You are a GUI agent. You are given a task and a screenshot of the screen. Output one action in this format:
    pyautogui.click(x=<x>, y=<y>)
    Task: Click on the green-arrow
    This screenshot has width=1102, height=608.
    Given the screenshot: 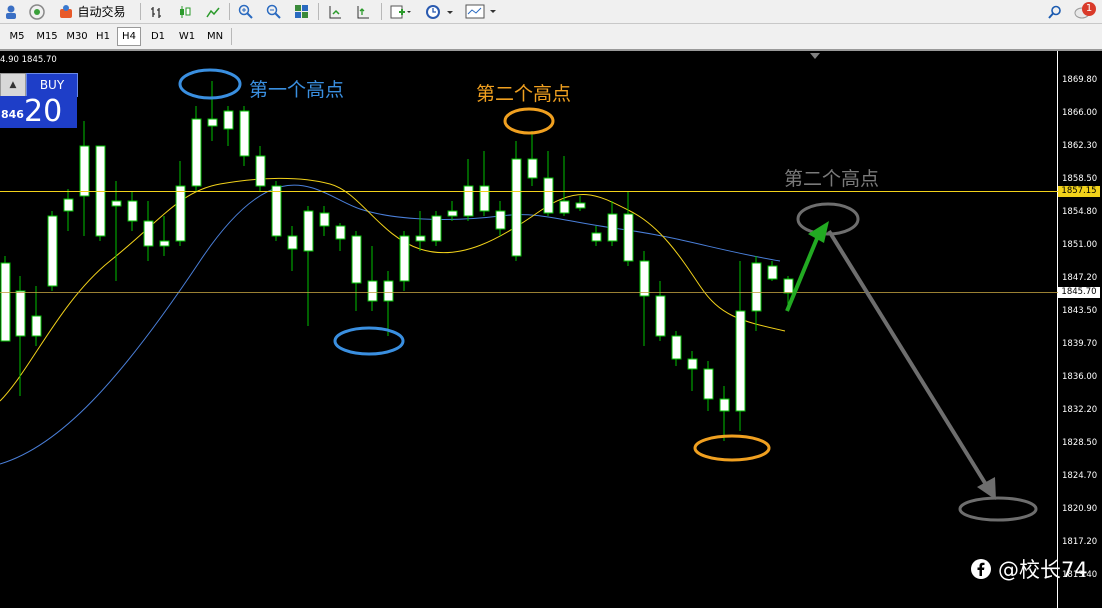 What is the action you would take?
    pyautogui.click(x=802, y=273)
    